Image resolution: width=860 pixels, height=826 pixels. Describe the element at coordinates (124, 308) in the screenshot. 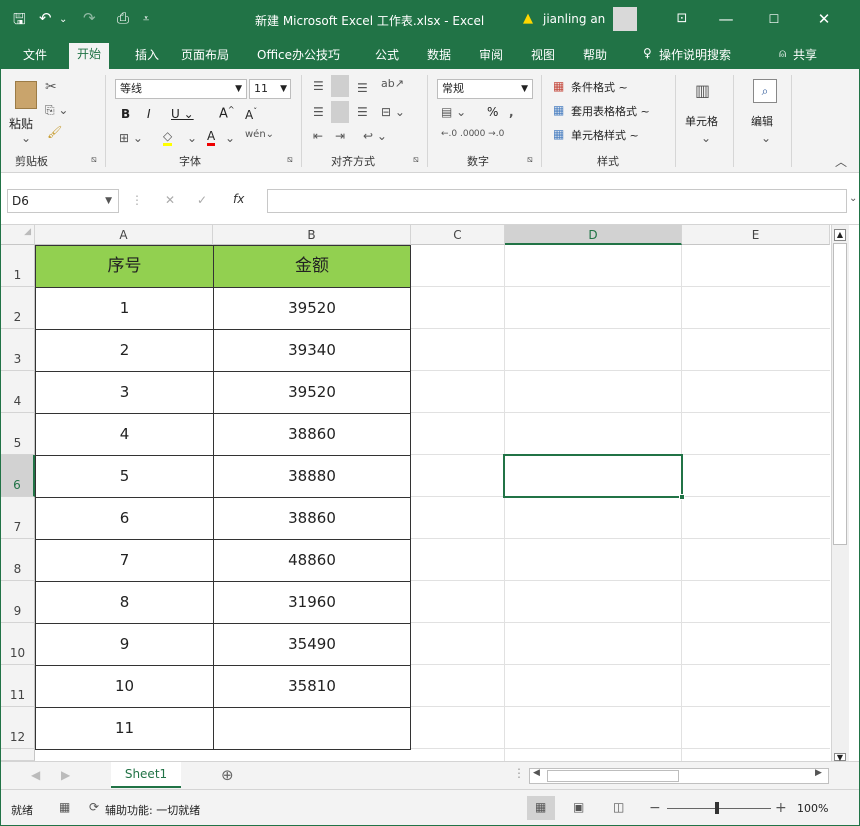

I see `table-cell: 1` at that location.